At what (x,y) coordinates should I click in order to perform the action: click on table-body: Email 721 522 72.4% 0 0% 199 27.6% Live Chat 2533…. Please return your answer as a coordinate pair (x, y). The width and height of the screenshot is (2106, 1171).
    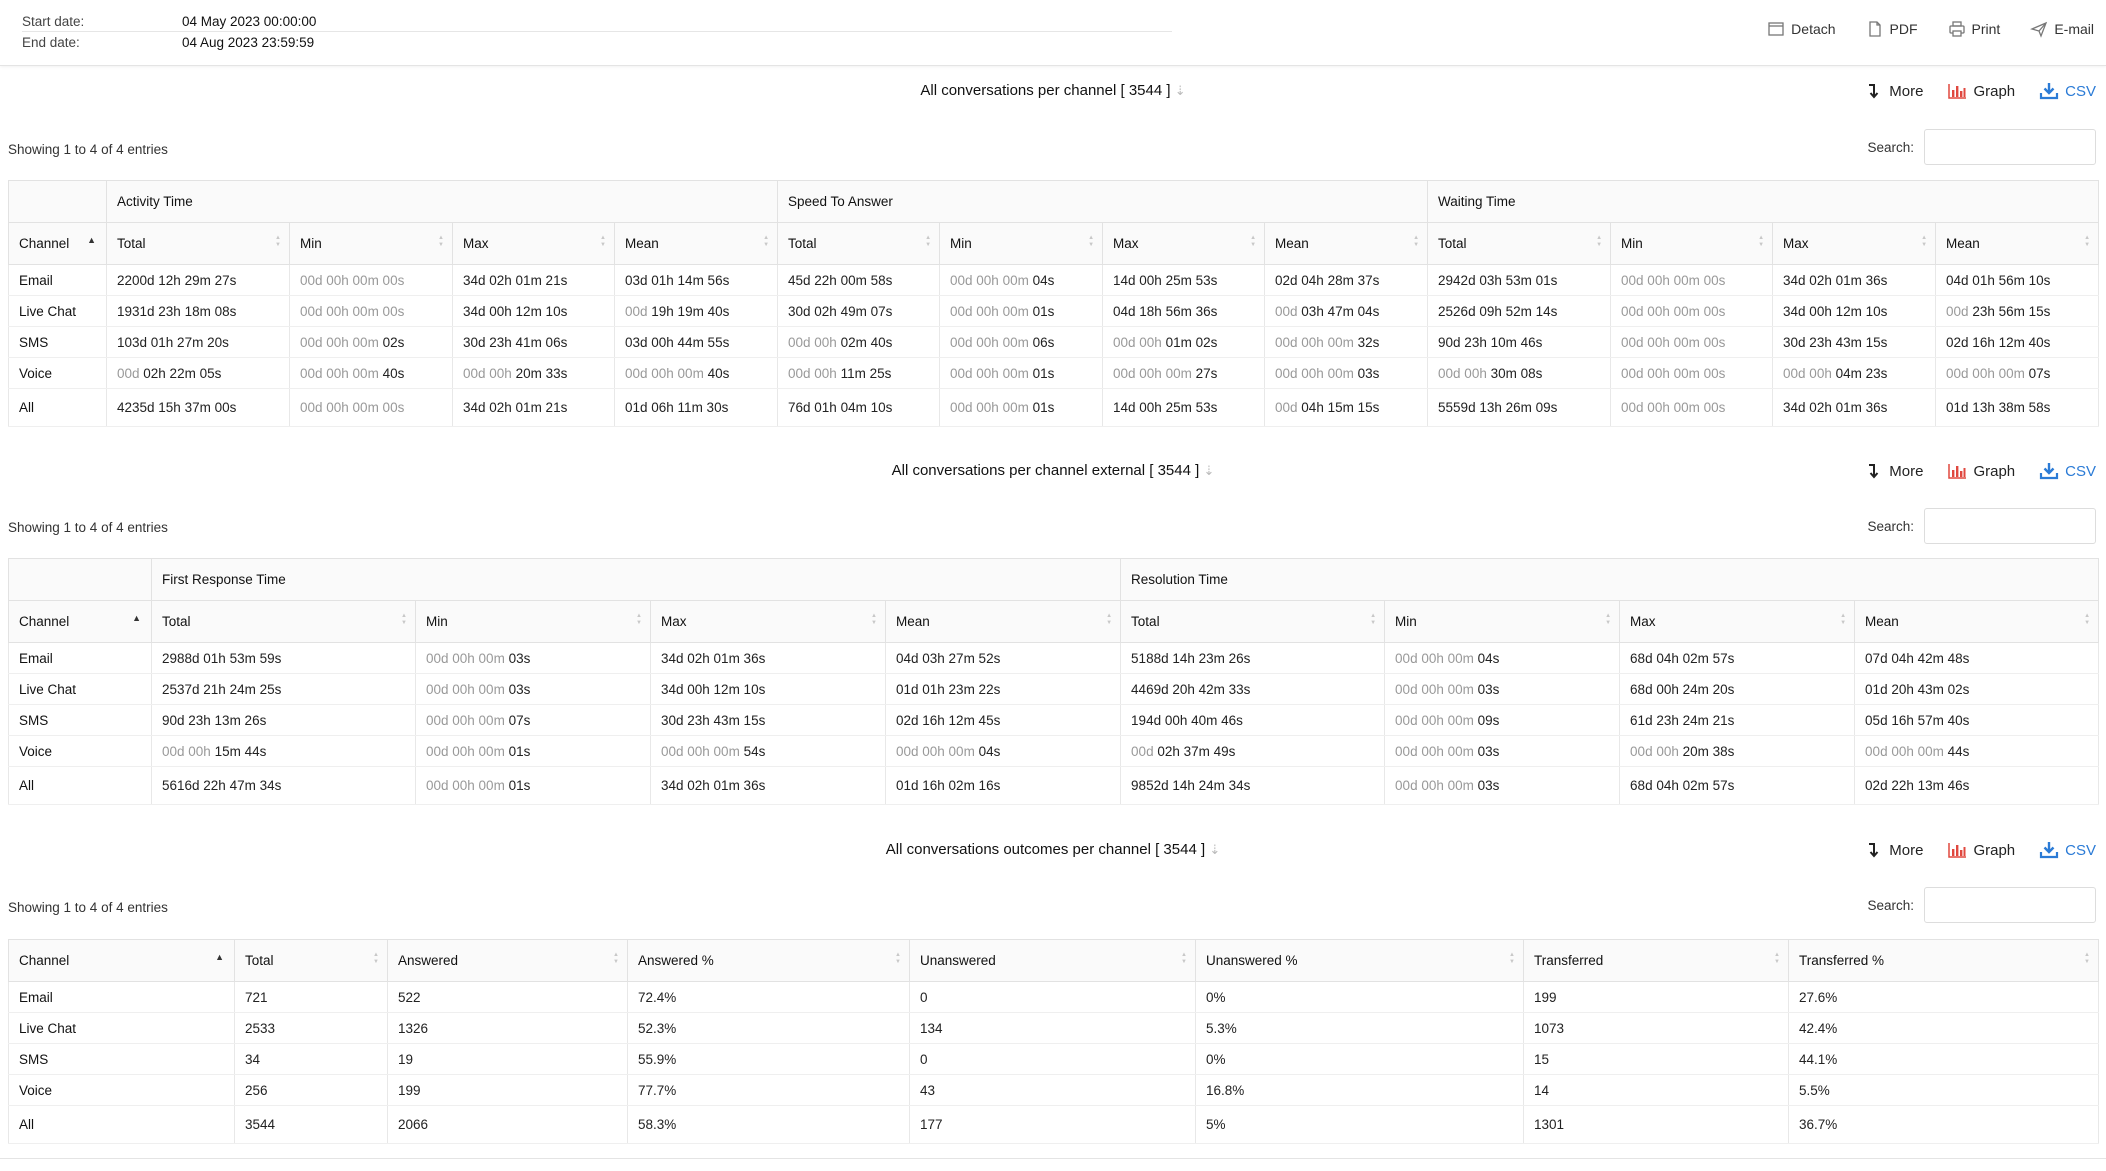
    Looking at the image, I should click on (1053, 1062).